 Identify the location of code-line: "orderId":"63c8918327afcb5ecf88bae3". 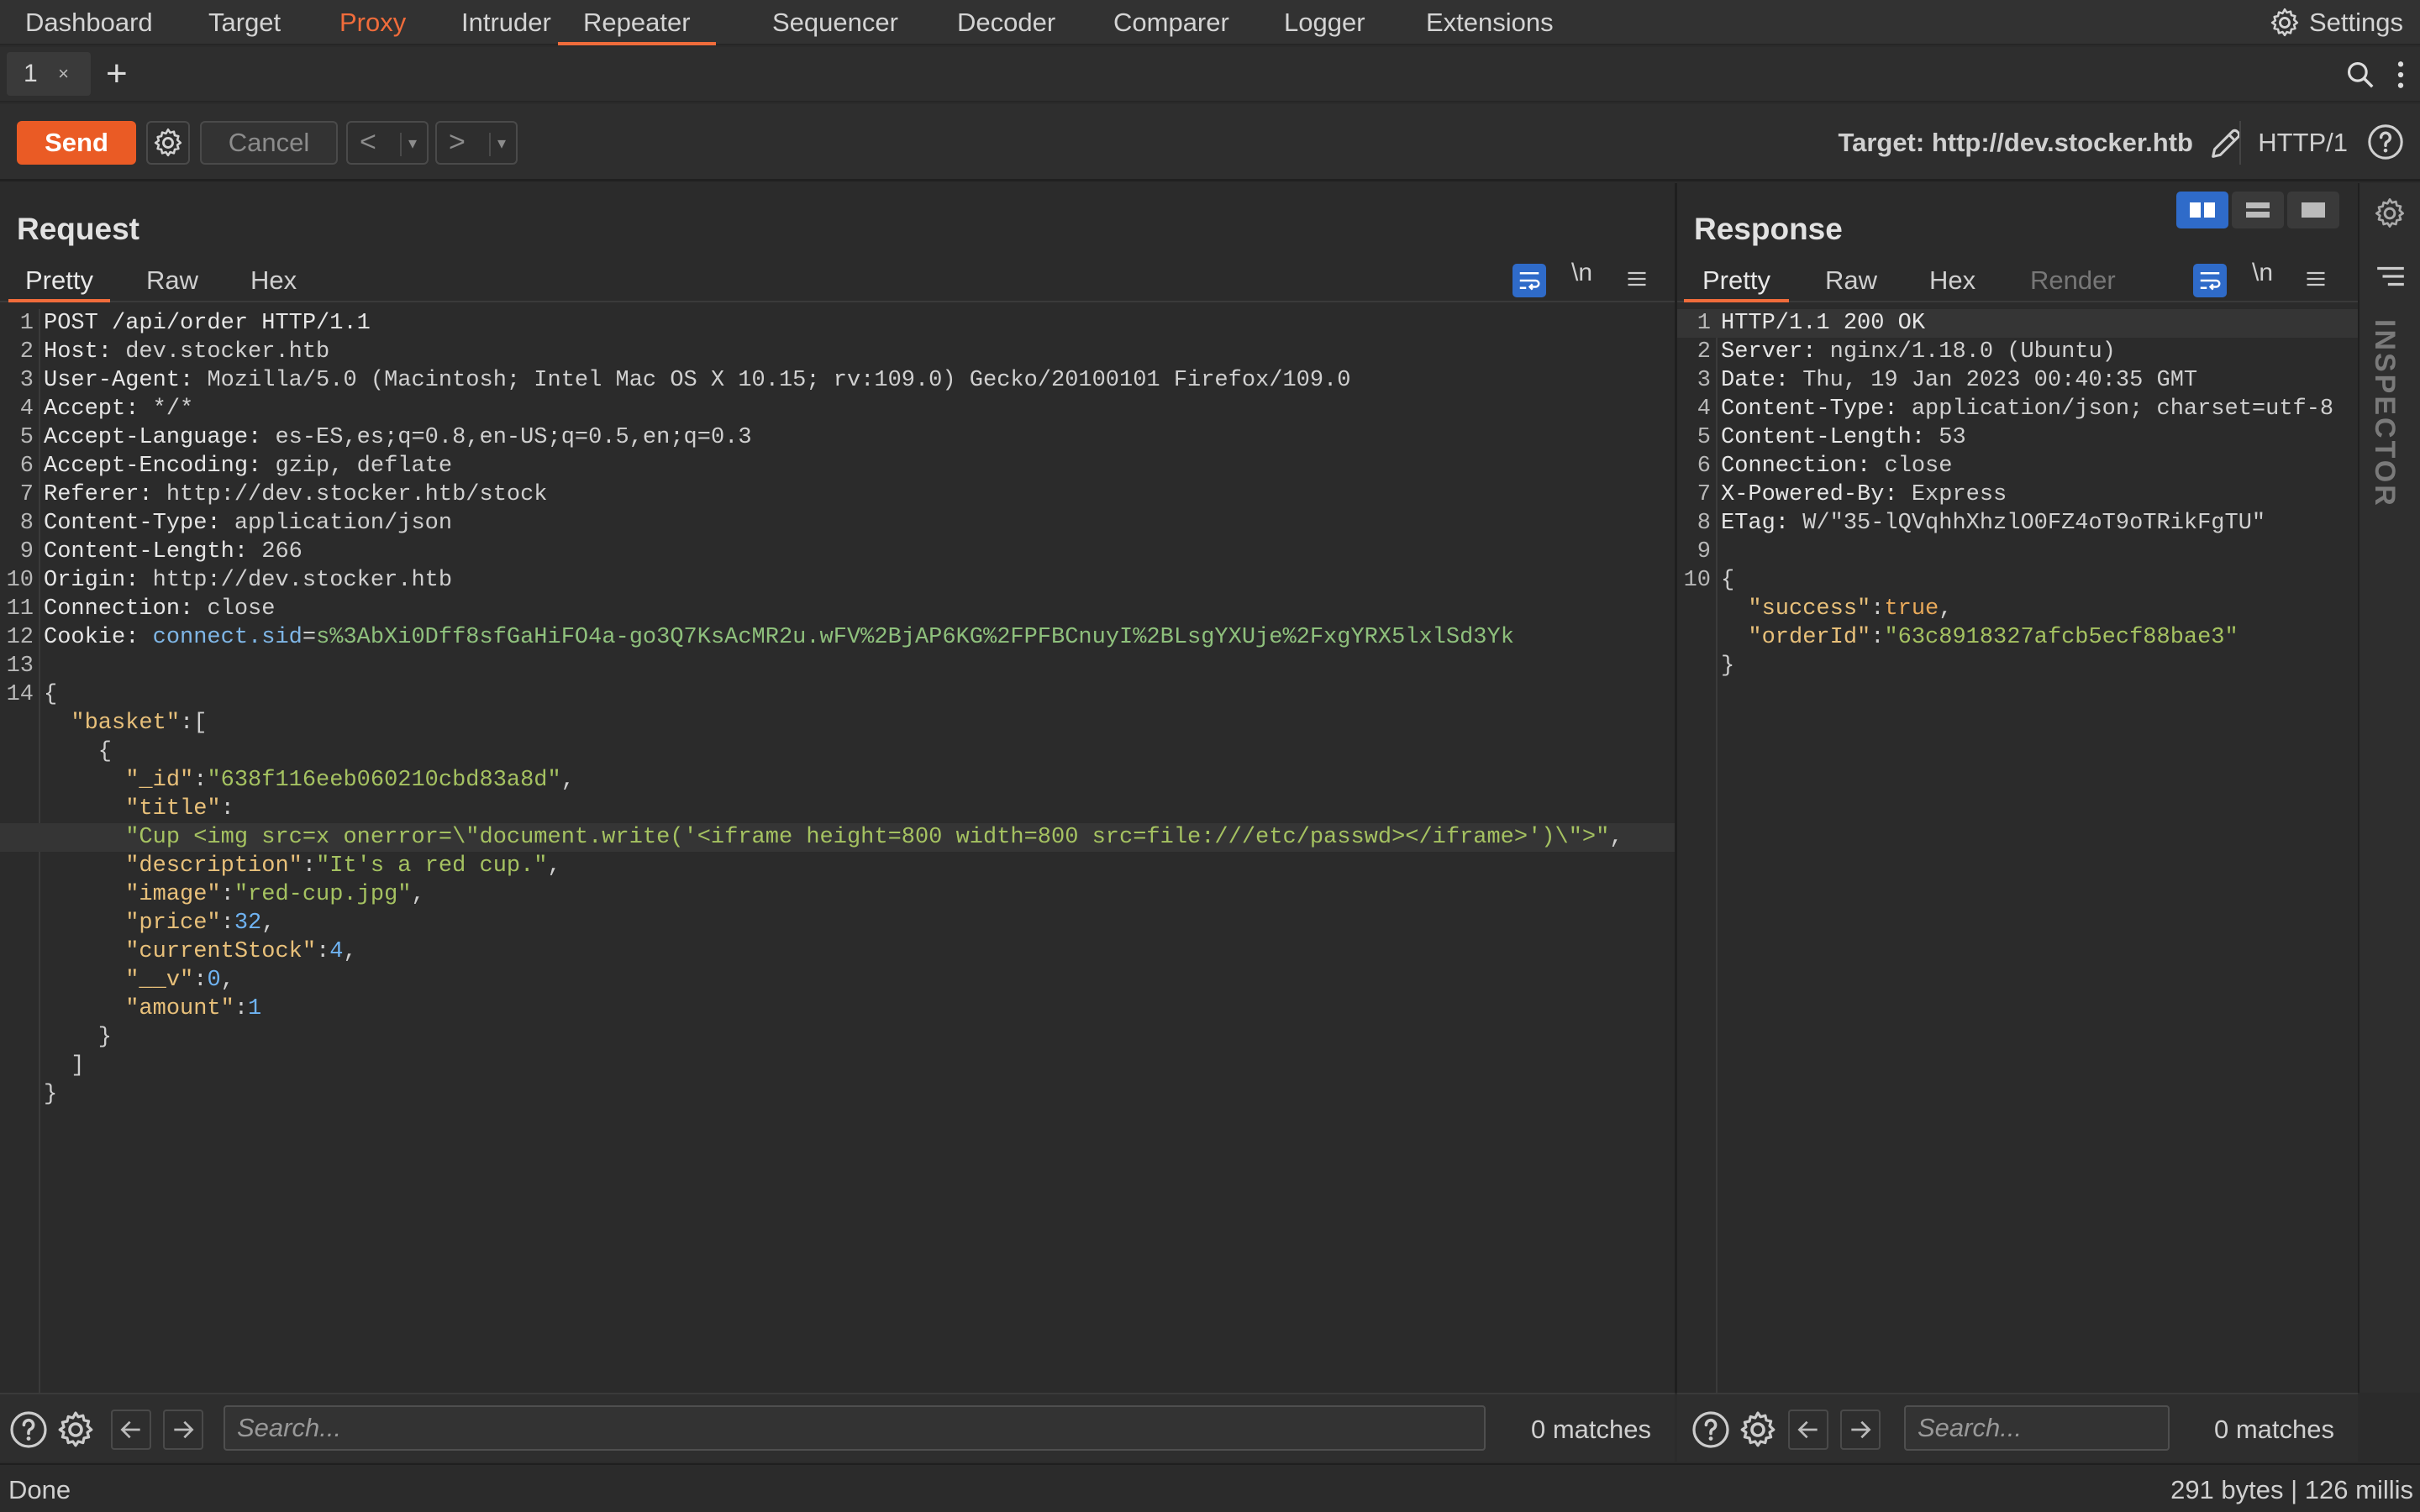
(2017, 637).